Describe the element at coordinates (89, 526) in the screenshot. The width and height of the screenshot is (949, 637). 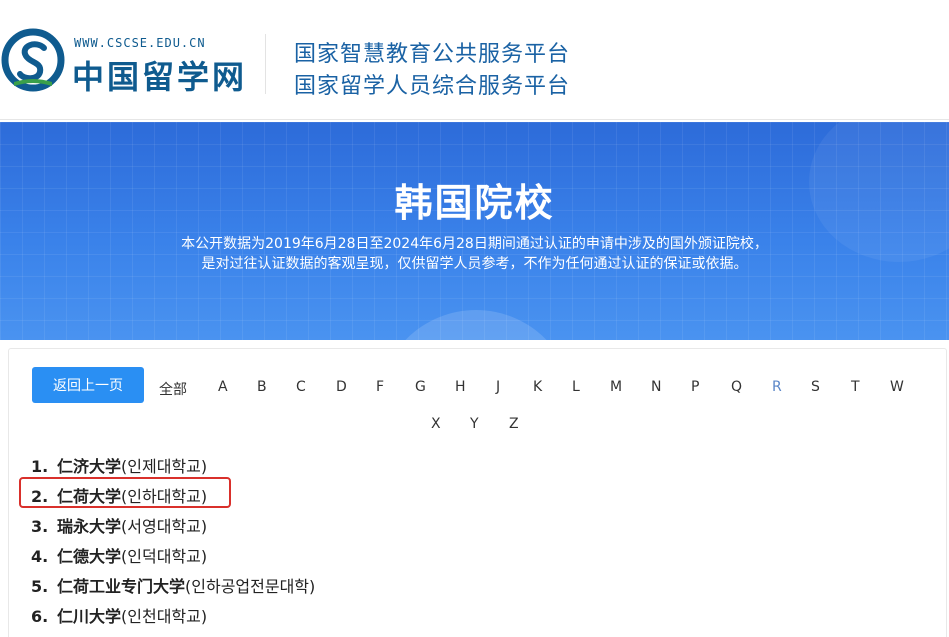
I see `university-name-cn: 瑞永大学` at that location.